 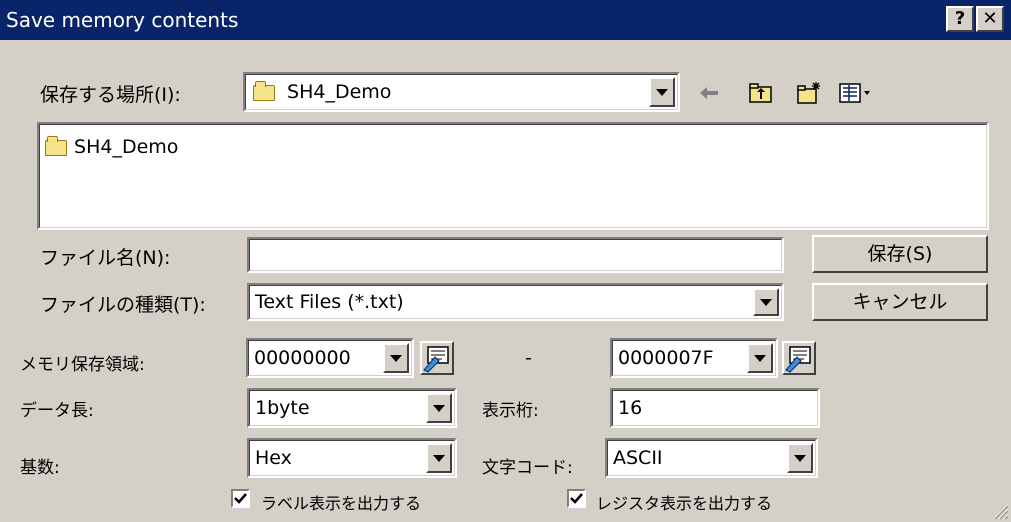 What do you see at coordinates (396, 358) in the screenshot?
I see `memory-start-dropdown-button` at bounding box center [396, 358].